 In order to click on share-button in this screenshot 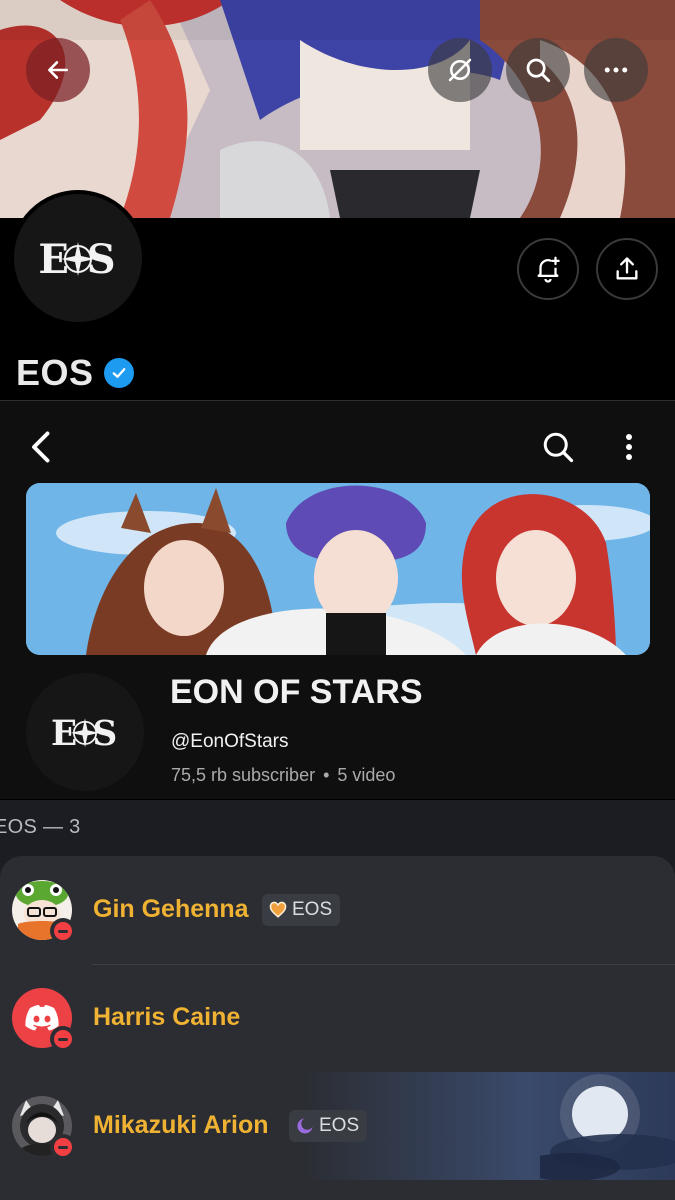, I will do `click(627, 269)`.